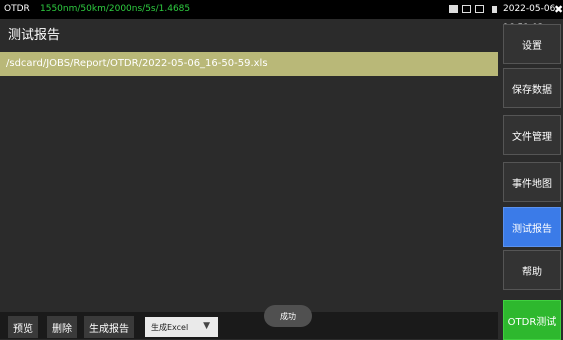  What do you see at coordinates (109, 327) in the screenshot?
I see `generate-report-button: 生成报告` at bounding box center [109, 327].